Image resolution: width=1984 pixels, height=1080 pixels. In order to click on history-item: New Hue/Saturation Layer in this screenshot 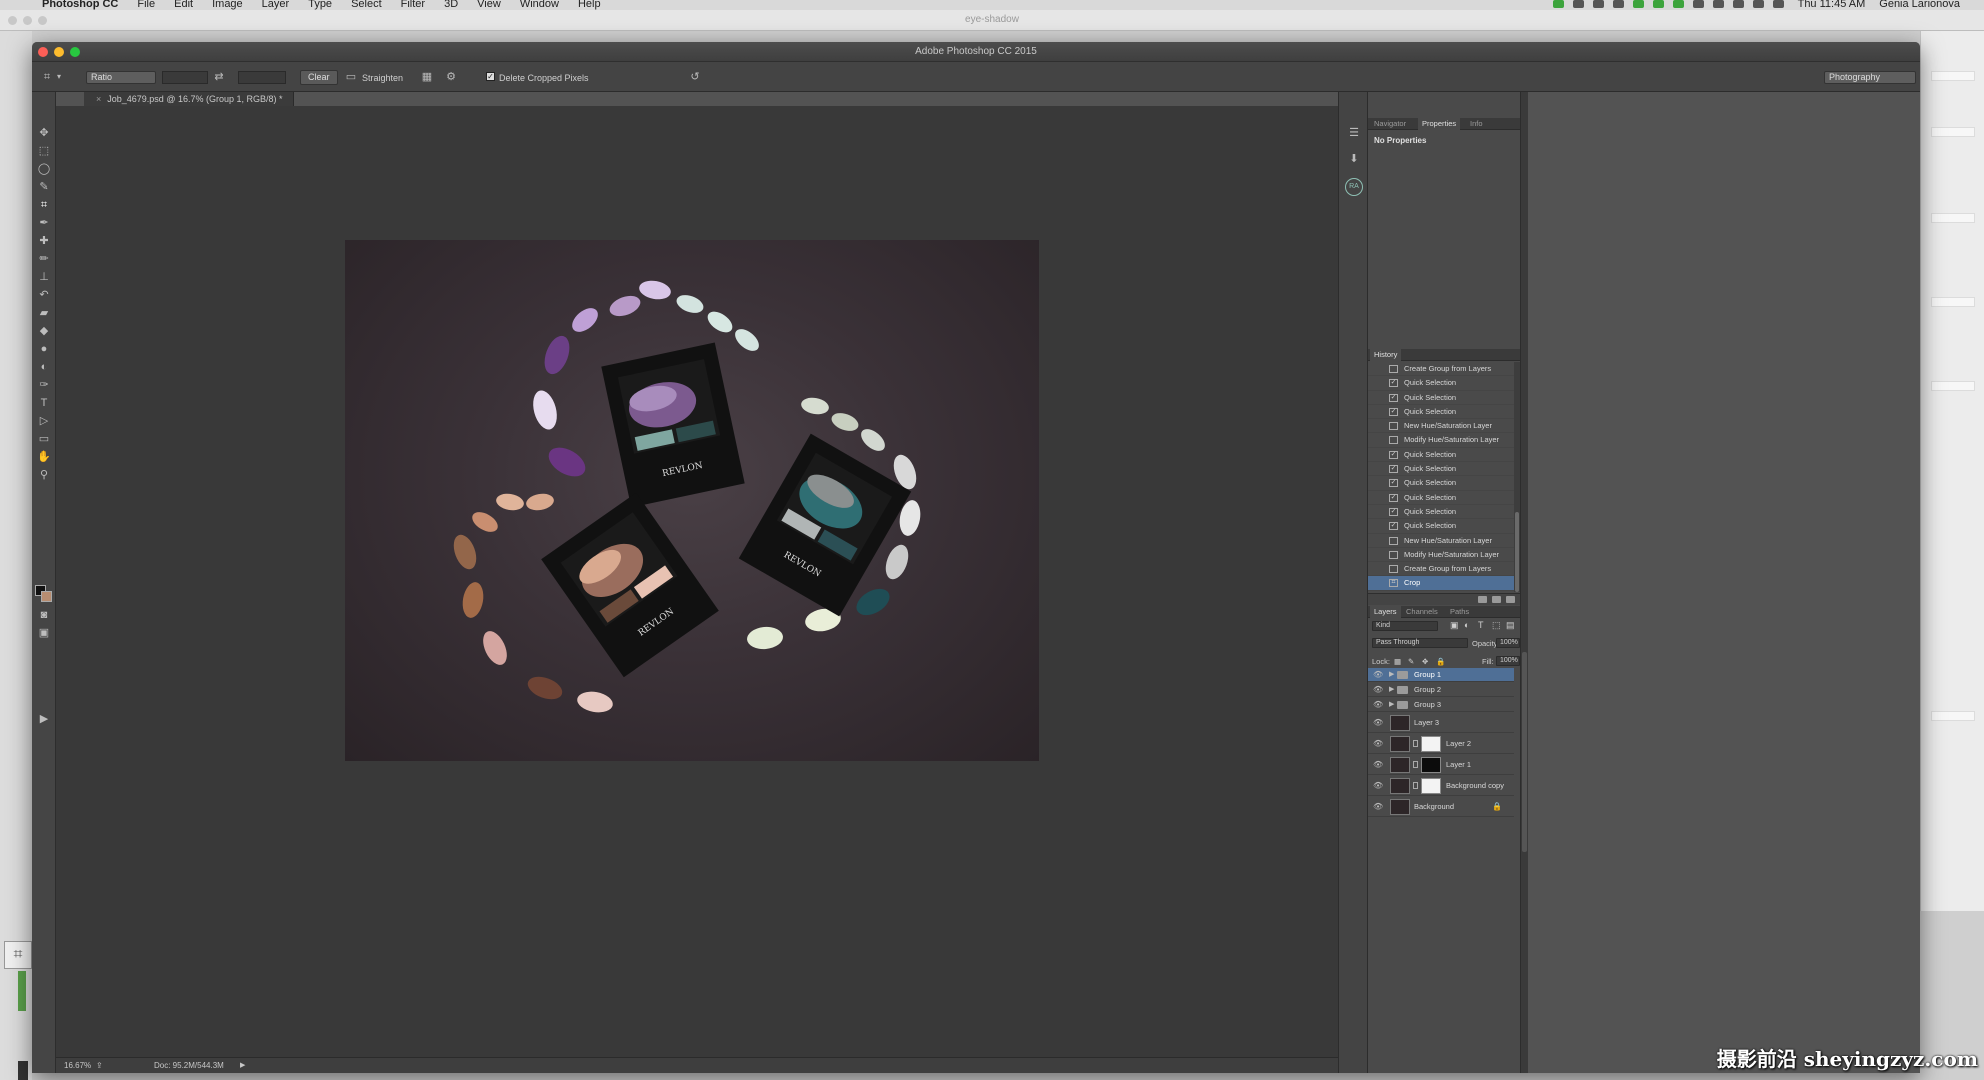, I will do `click(1441, 541)`.